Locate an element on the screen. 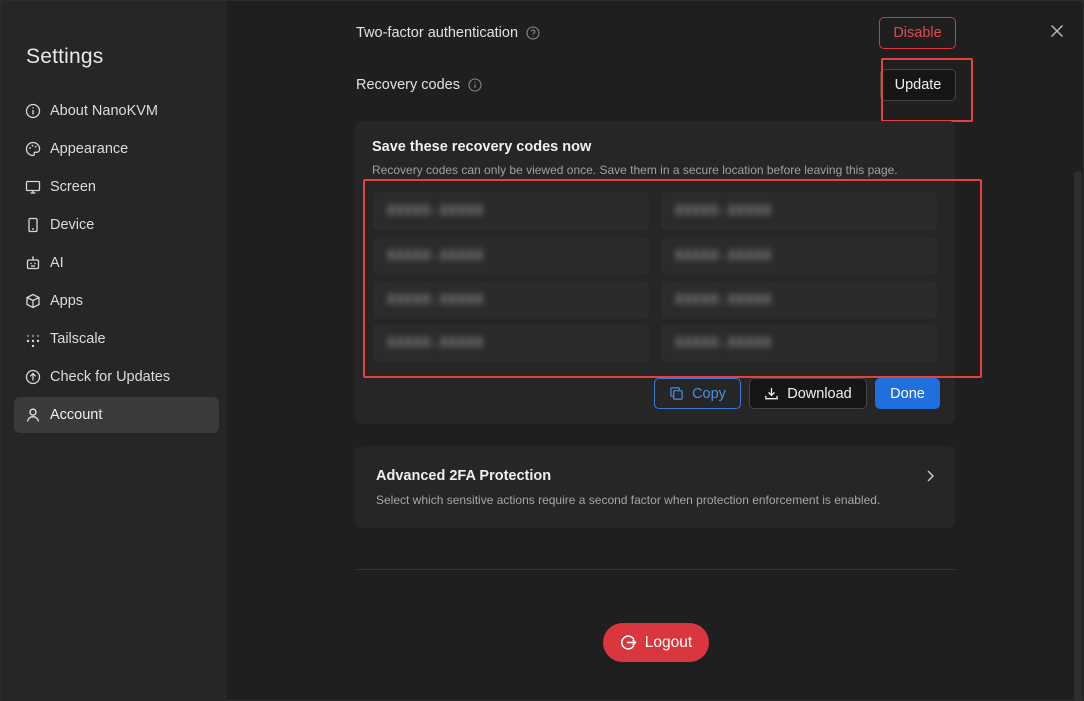 This screenshot has height=701, width=1084. sidebar-item-label: About NanoKVM is located at coordinates (104, 111).